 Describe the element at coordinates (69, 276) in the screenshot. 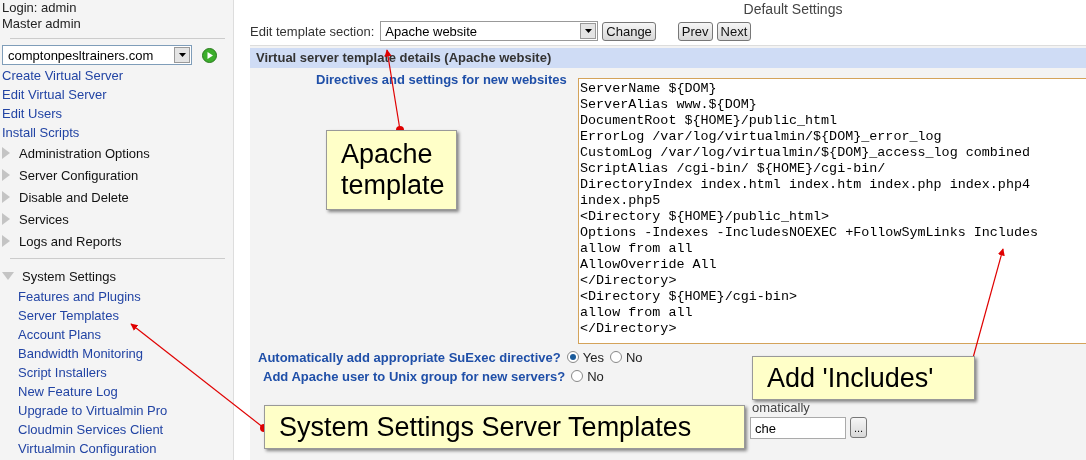

I see `sidebar-category: System Settings` at that location.